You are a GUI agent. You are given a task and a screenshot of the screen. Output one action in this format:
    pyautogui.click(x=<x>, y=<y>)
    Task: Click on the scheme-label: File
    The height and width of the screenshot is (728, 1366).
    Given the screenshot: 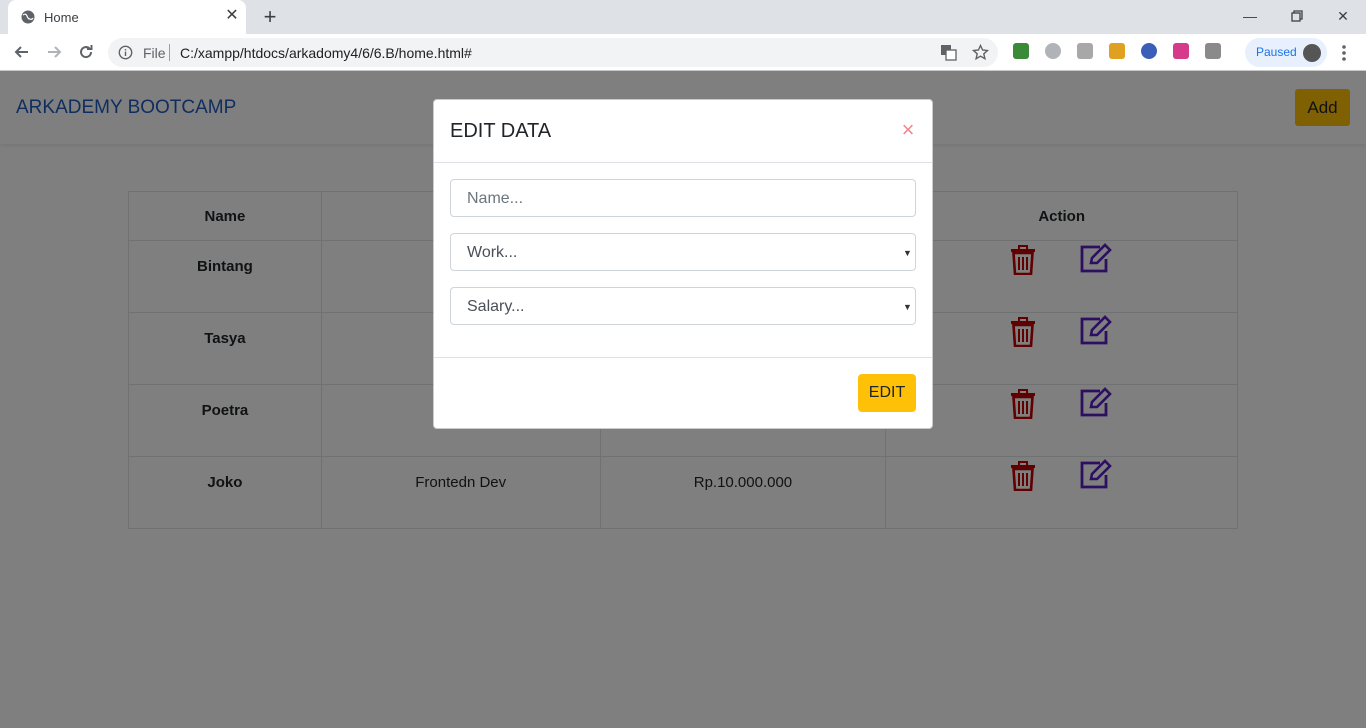 What is the action you would take?
    pyautogui.click(x=154, y=53)
    